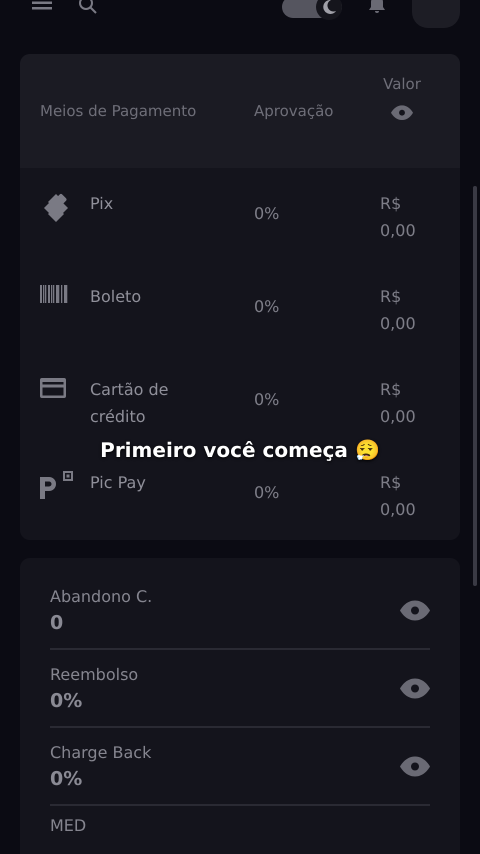 The height and width of the screenshot is (854, 480). Describe the element at coordinates (240, 450) in the screenshot. I see `caption: Primeiro você começa 😮‍💨` at that location.